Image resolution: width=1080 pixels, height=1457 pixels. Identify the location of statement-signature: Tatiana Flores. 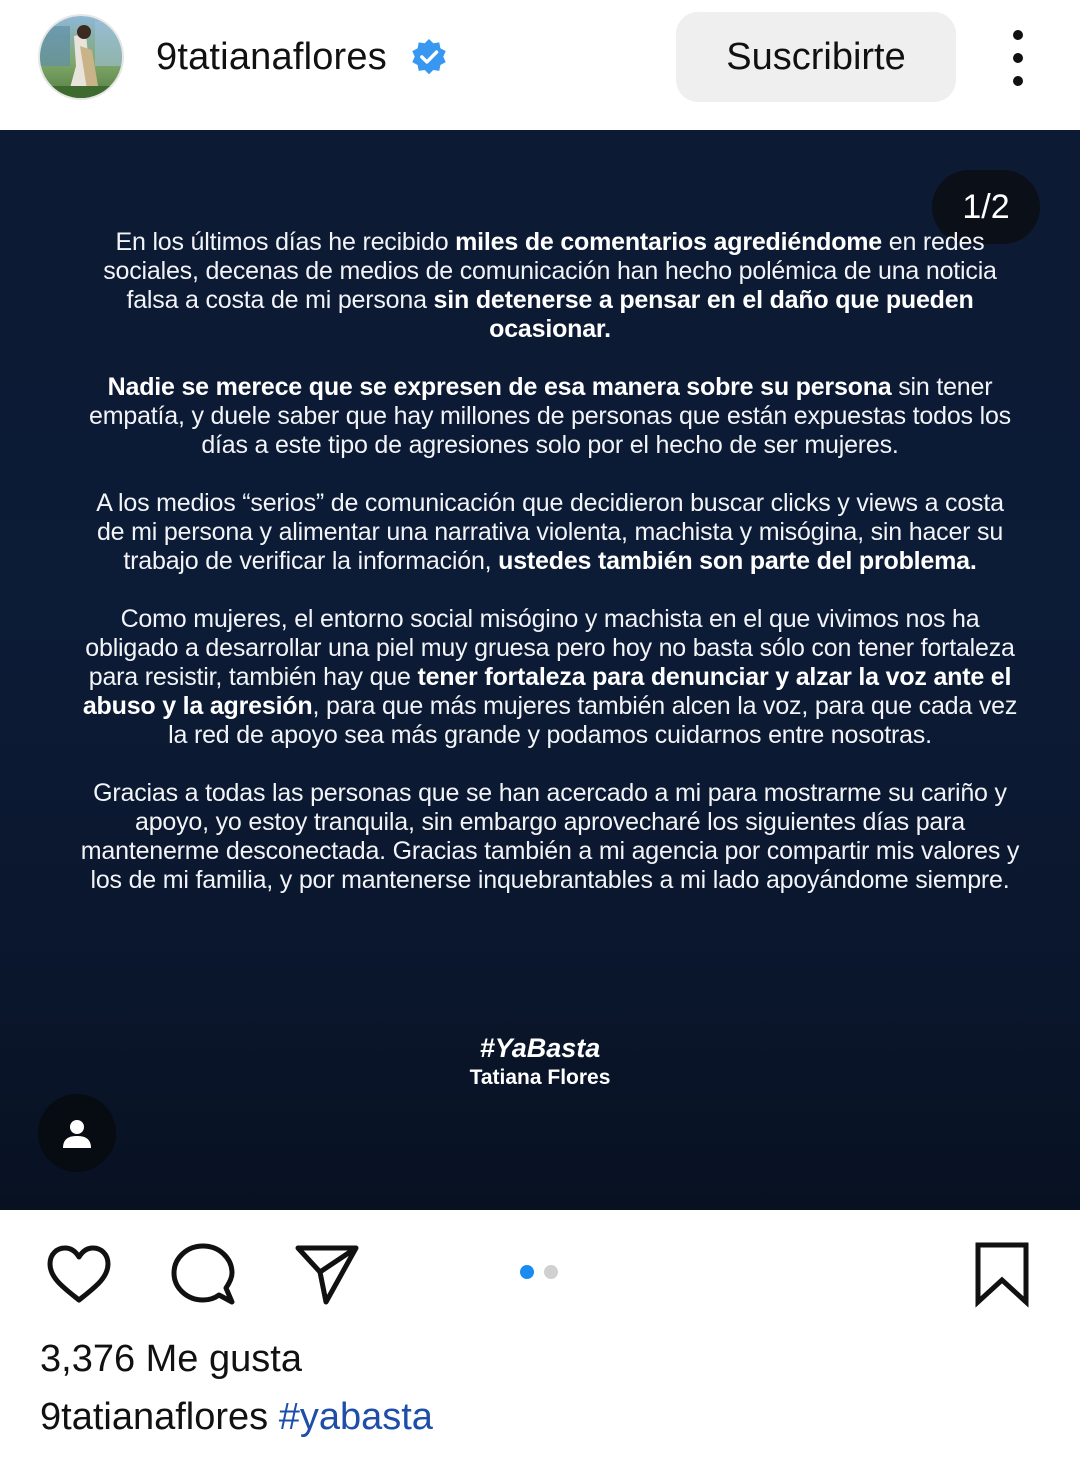
(540, 1077).